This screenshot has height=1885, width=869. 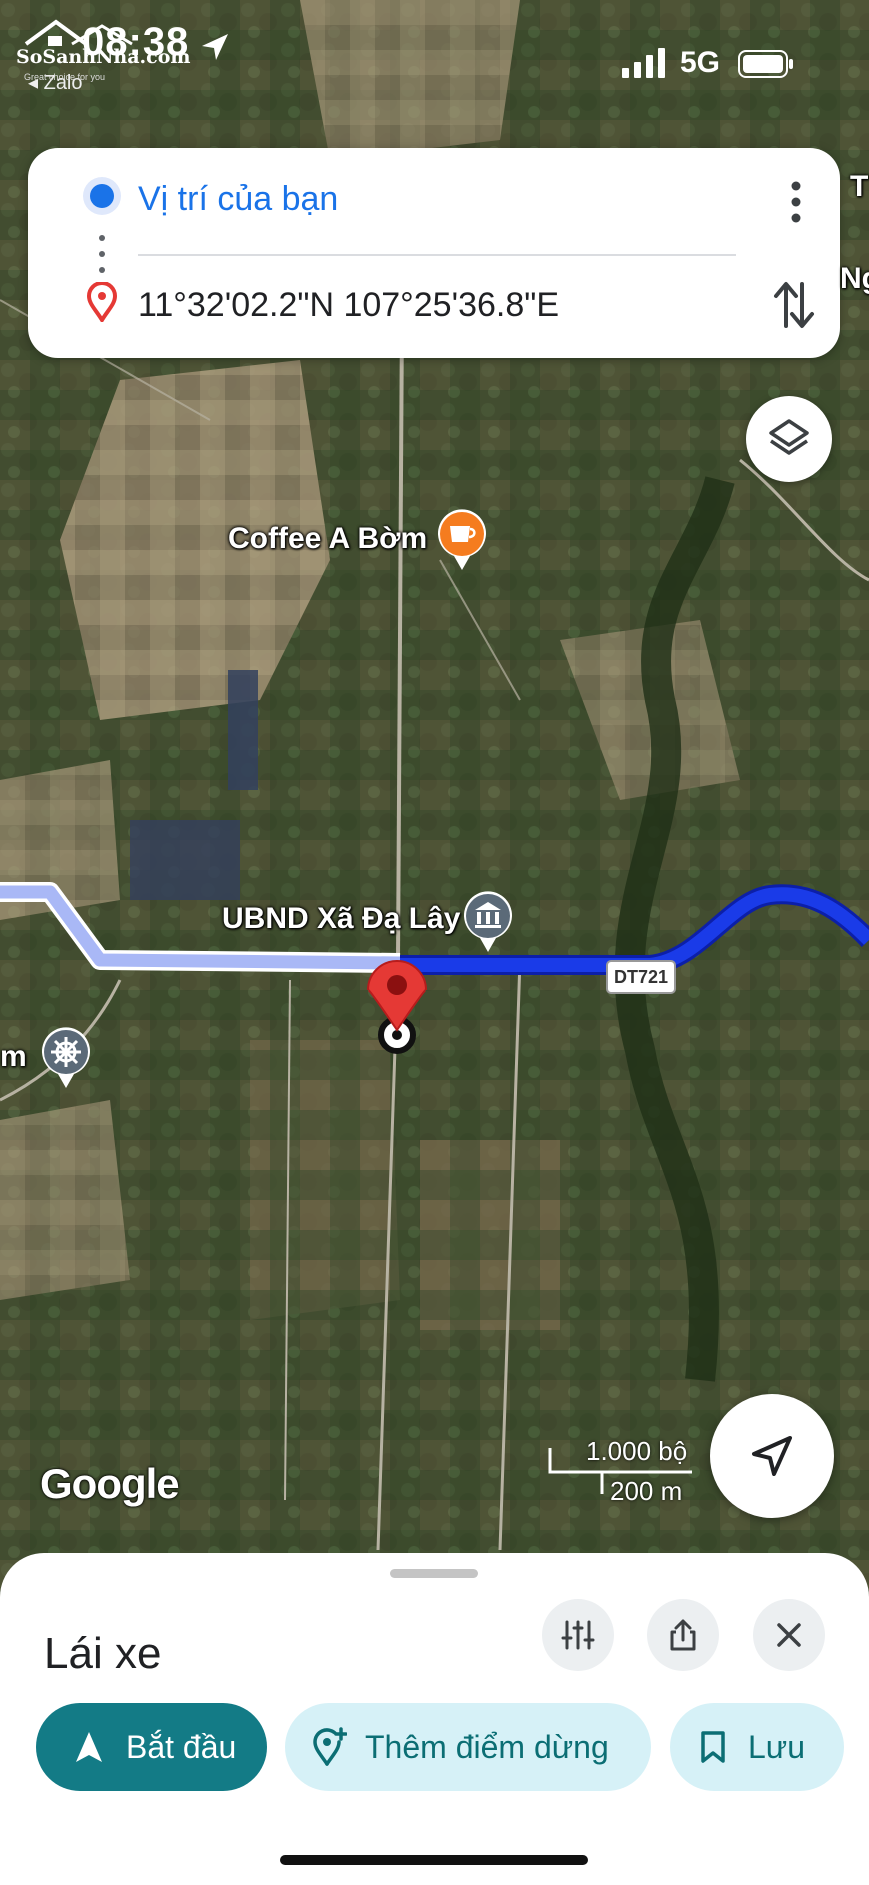 What do you see at coordinates (643, 63) in the screenshot?
I see `signal-bars-icon` at bounding box center [643, 63].